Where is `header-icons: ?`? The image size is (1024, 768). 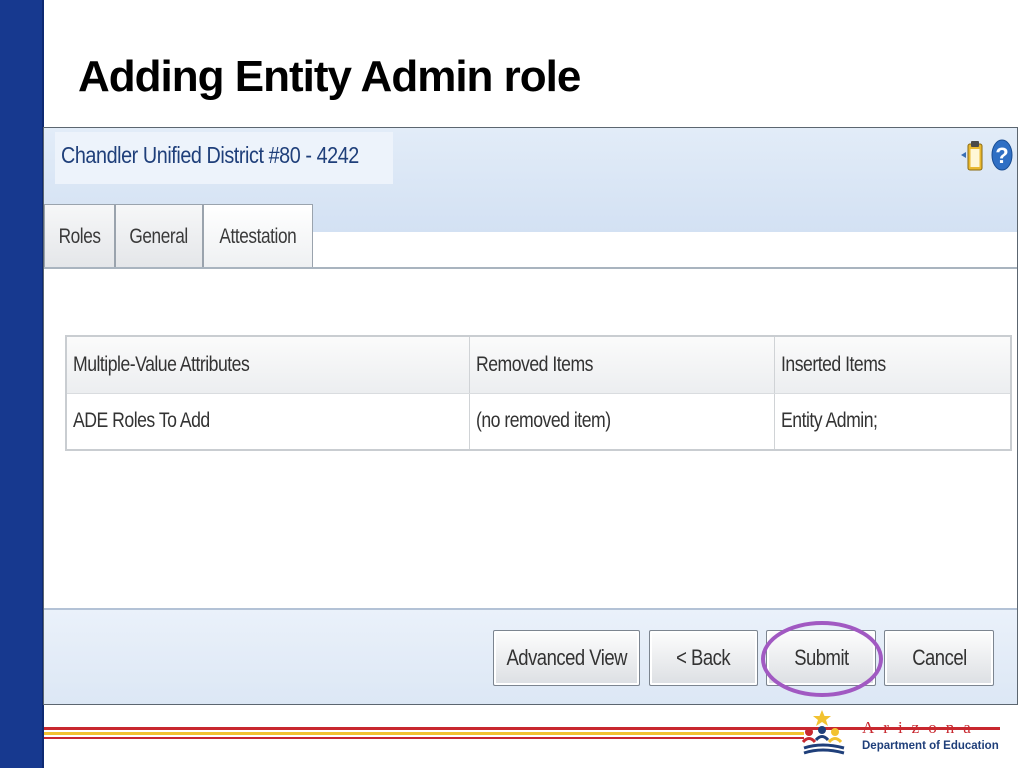
header-icons: ? is located at coordinates (986, 157).